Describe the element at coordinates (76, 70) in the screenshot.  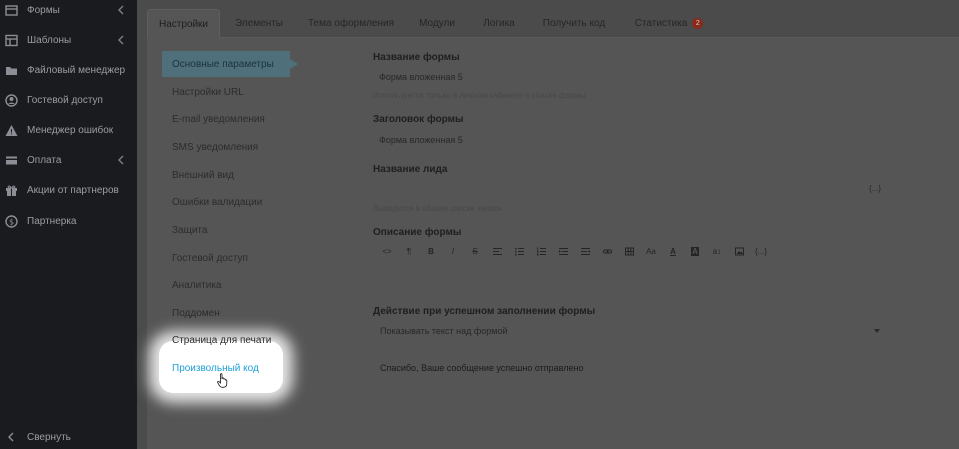
I see `sidebar-item-label: Файловый менеджер` at that location.